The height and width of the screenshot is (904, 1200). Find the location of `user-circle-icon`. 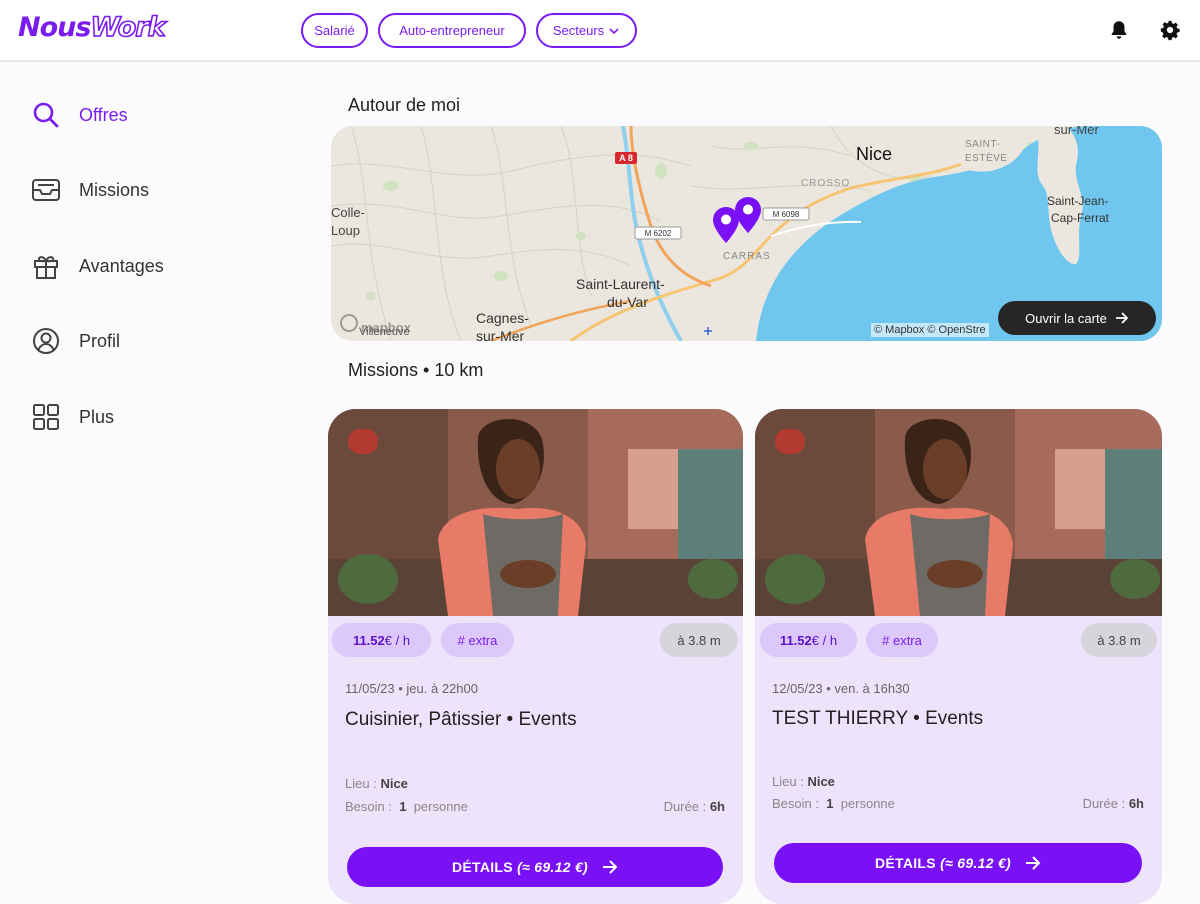

user-circle-icon is located at coordinates (46, 341).